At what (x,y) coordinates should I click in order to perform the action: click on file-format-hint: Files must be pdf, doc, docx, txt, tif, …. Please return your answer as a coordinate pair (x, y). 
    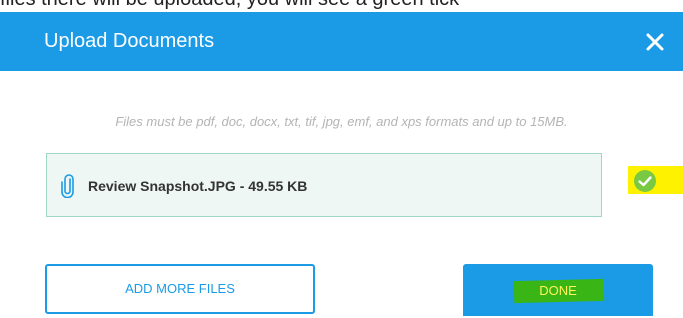
    Looking at the image, I should click on (341, 121).